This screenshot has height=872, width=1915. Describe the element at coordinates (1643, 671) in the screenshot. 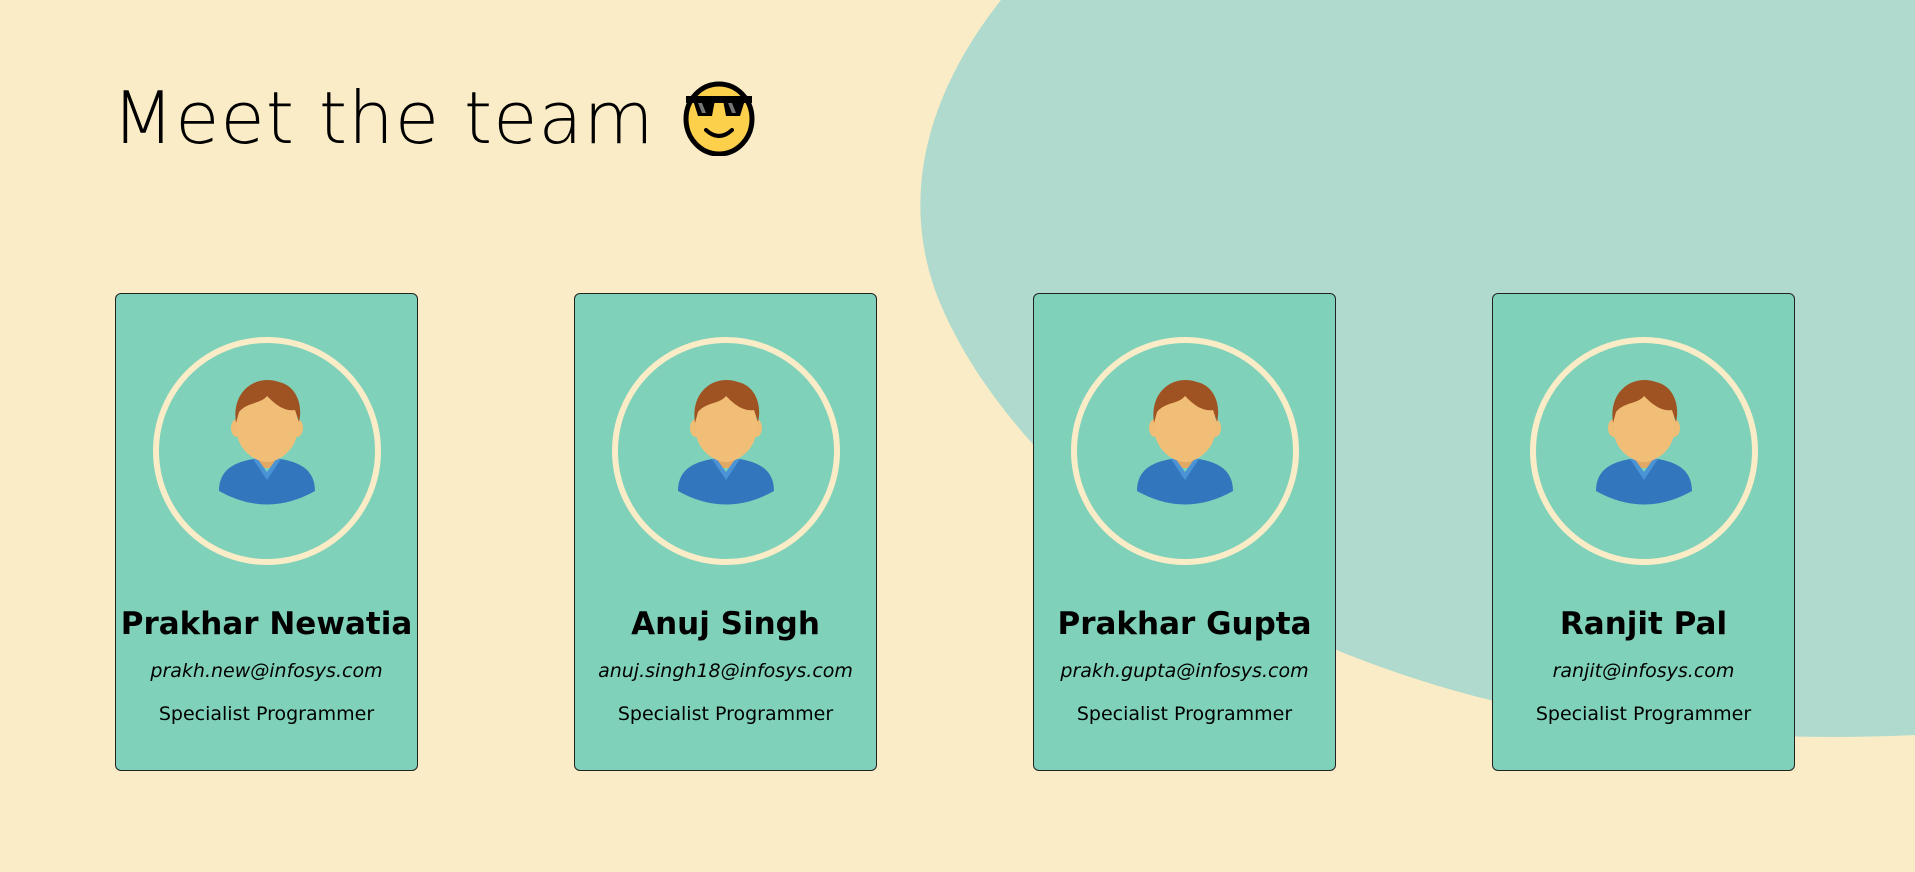

I see `member-email: ranjit@infosys.com` at that location.